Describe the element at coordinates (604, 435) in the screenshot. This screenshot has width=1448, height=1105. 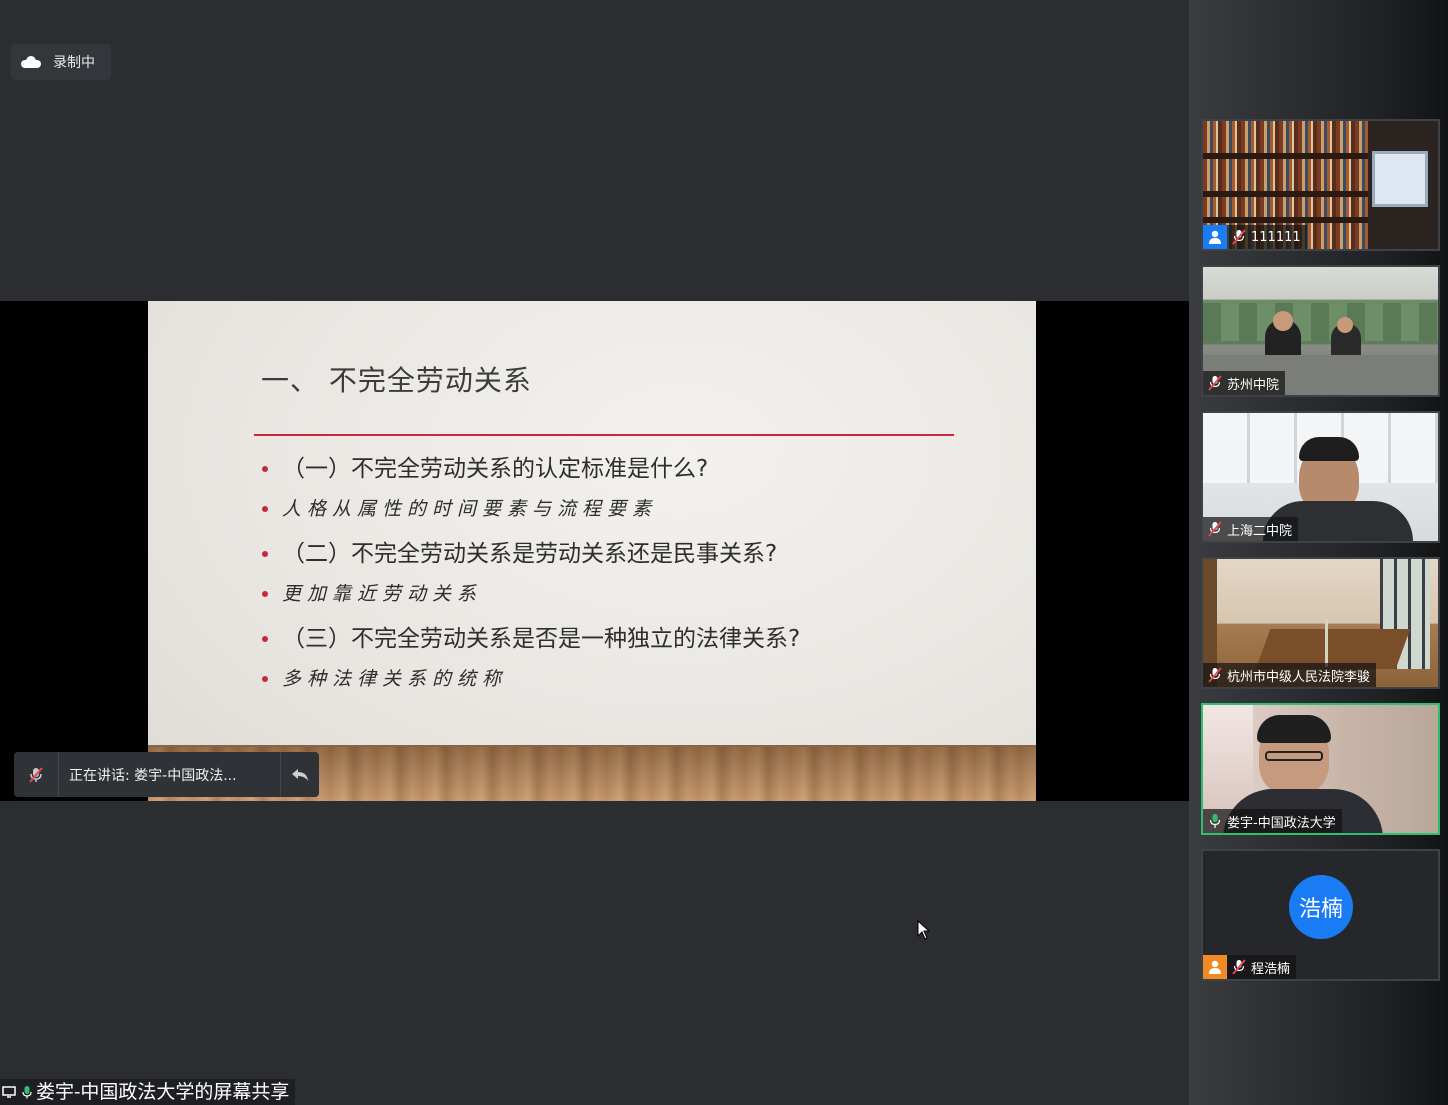
I see `slide-divider` at that location.